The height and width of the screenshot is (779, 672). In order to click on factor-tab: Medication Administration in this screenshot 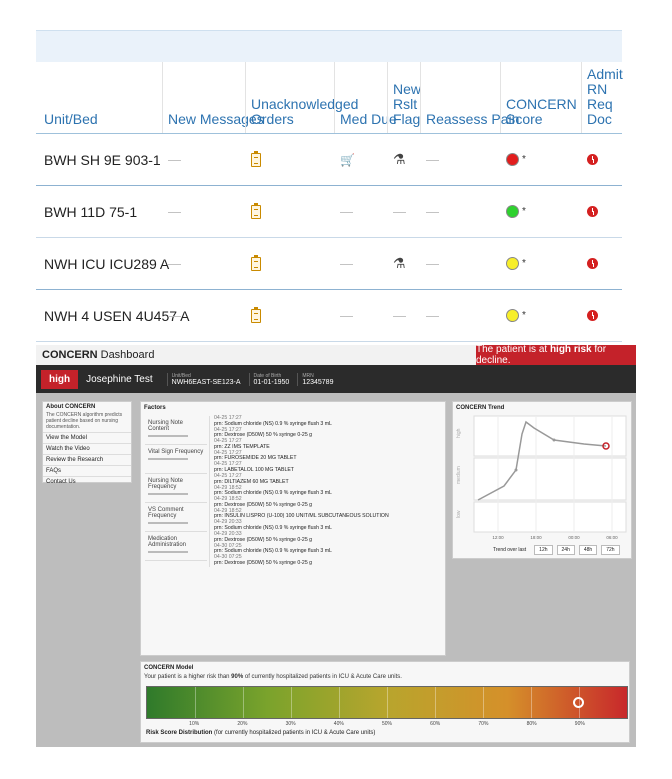, I will do `click(176, 546)`.